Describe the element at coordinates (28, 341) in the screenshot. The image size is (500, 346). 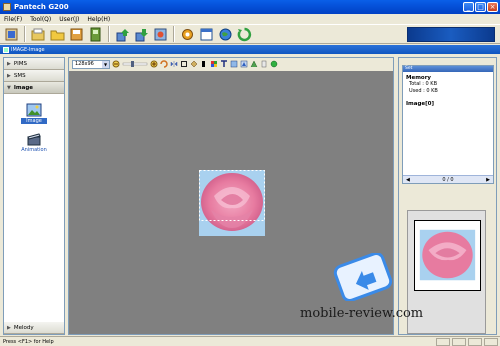
I see `status-text: Press <F1> for Help` at that location.